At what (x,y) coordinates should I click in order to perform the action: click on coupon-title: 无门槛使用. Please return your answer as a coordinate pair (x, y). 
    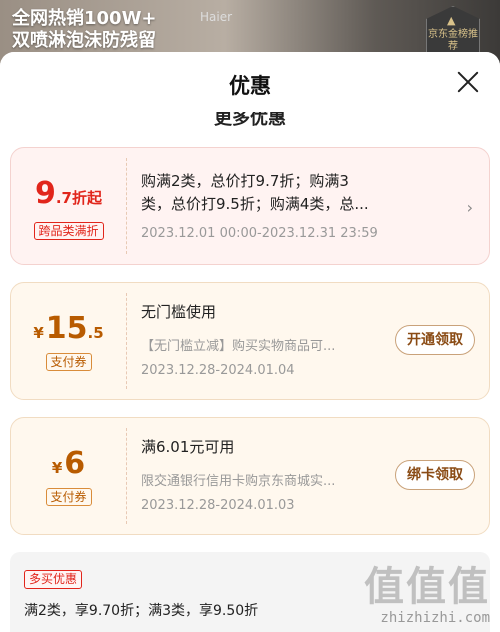
    Looking at the image, I should click on (179, 312).